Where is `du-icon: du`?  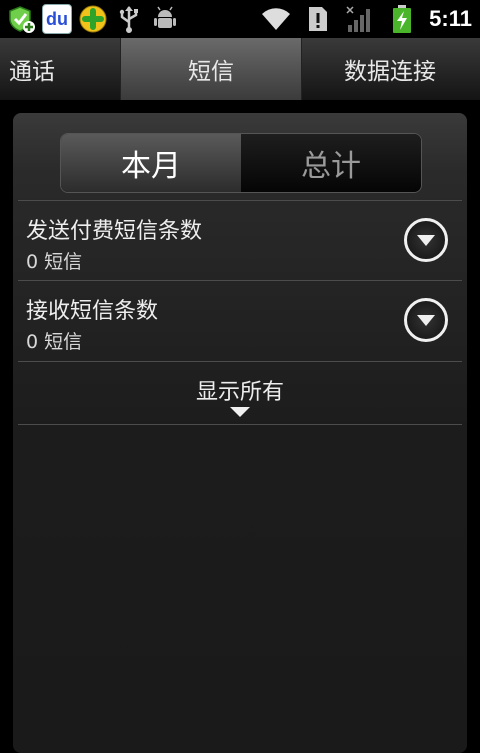
du-icon: du is located at coordinates (57, 19).